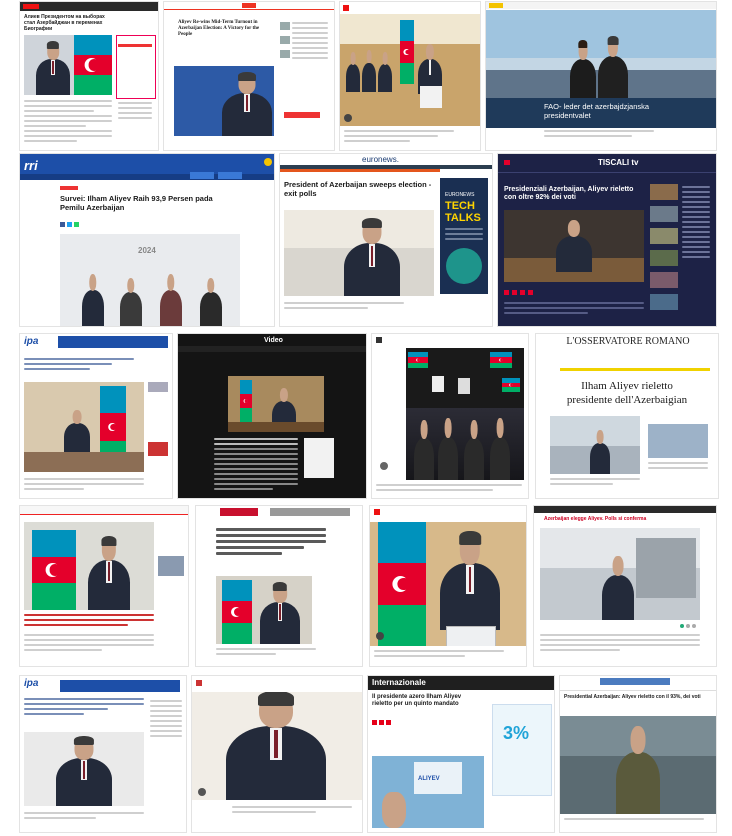 The width and height of the screenshot is (732, 836). I want to click on ad-text-2: TECH, so click(460, 206).